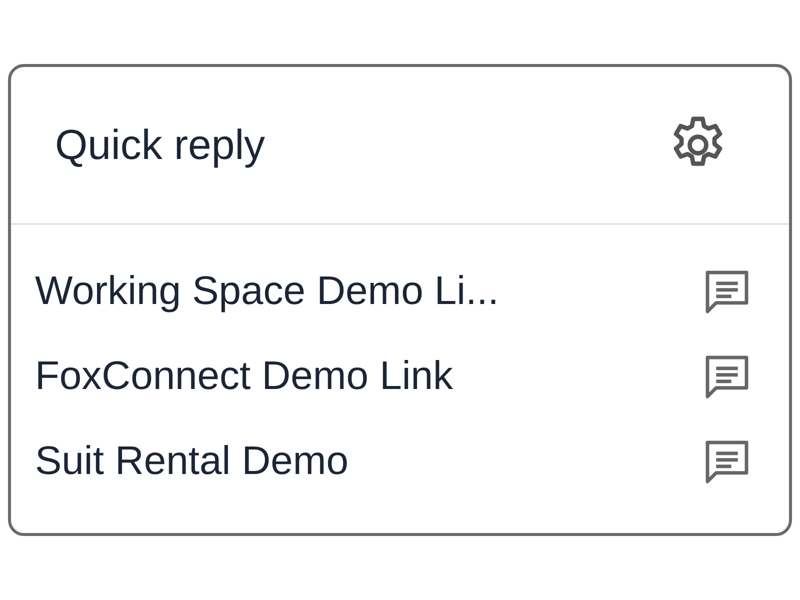  What do you see at coordinates (191, 461) in the screenshot?
I see `quick-reply-item: Suit Rental Demo` at bounding box center [191, 461].